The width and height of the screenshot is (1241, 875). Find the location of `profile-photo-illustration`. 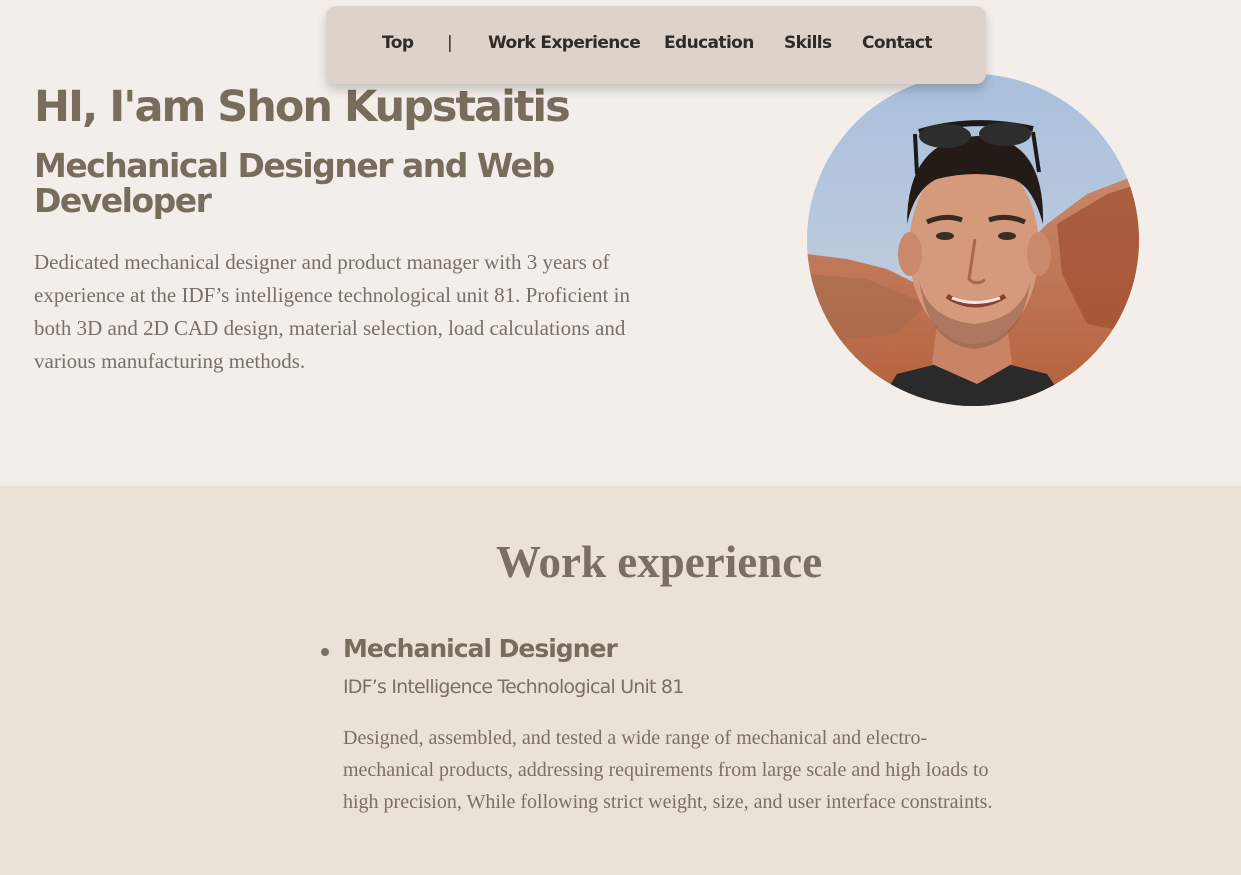

profile-photo-illustration is located at coordinates (973, 240).